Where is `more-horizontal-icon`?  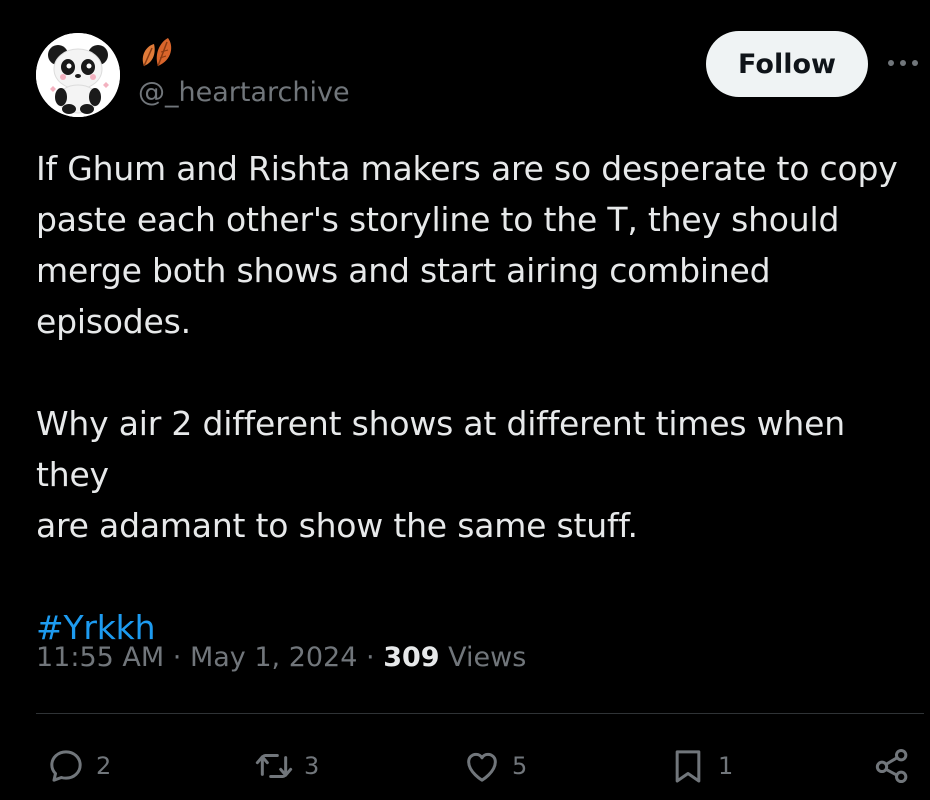 more-horizontal-icon is located at coordinates (903, 63).